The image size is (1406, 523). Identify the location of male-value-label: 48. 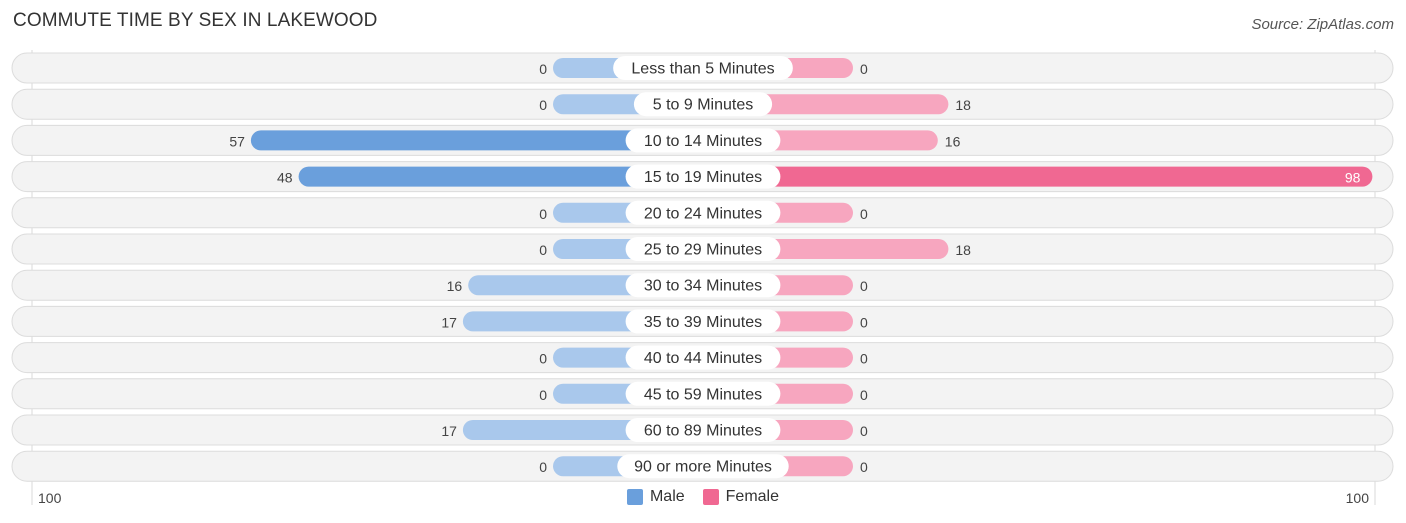
(285, 178).